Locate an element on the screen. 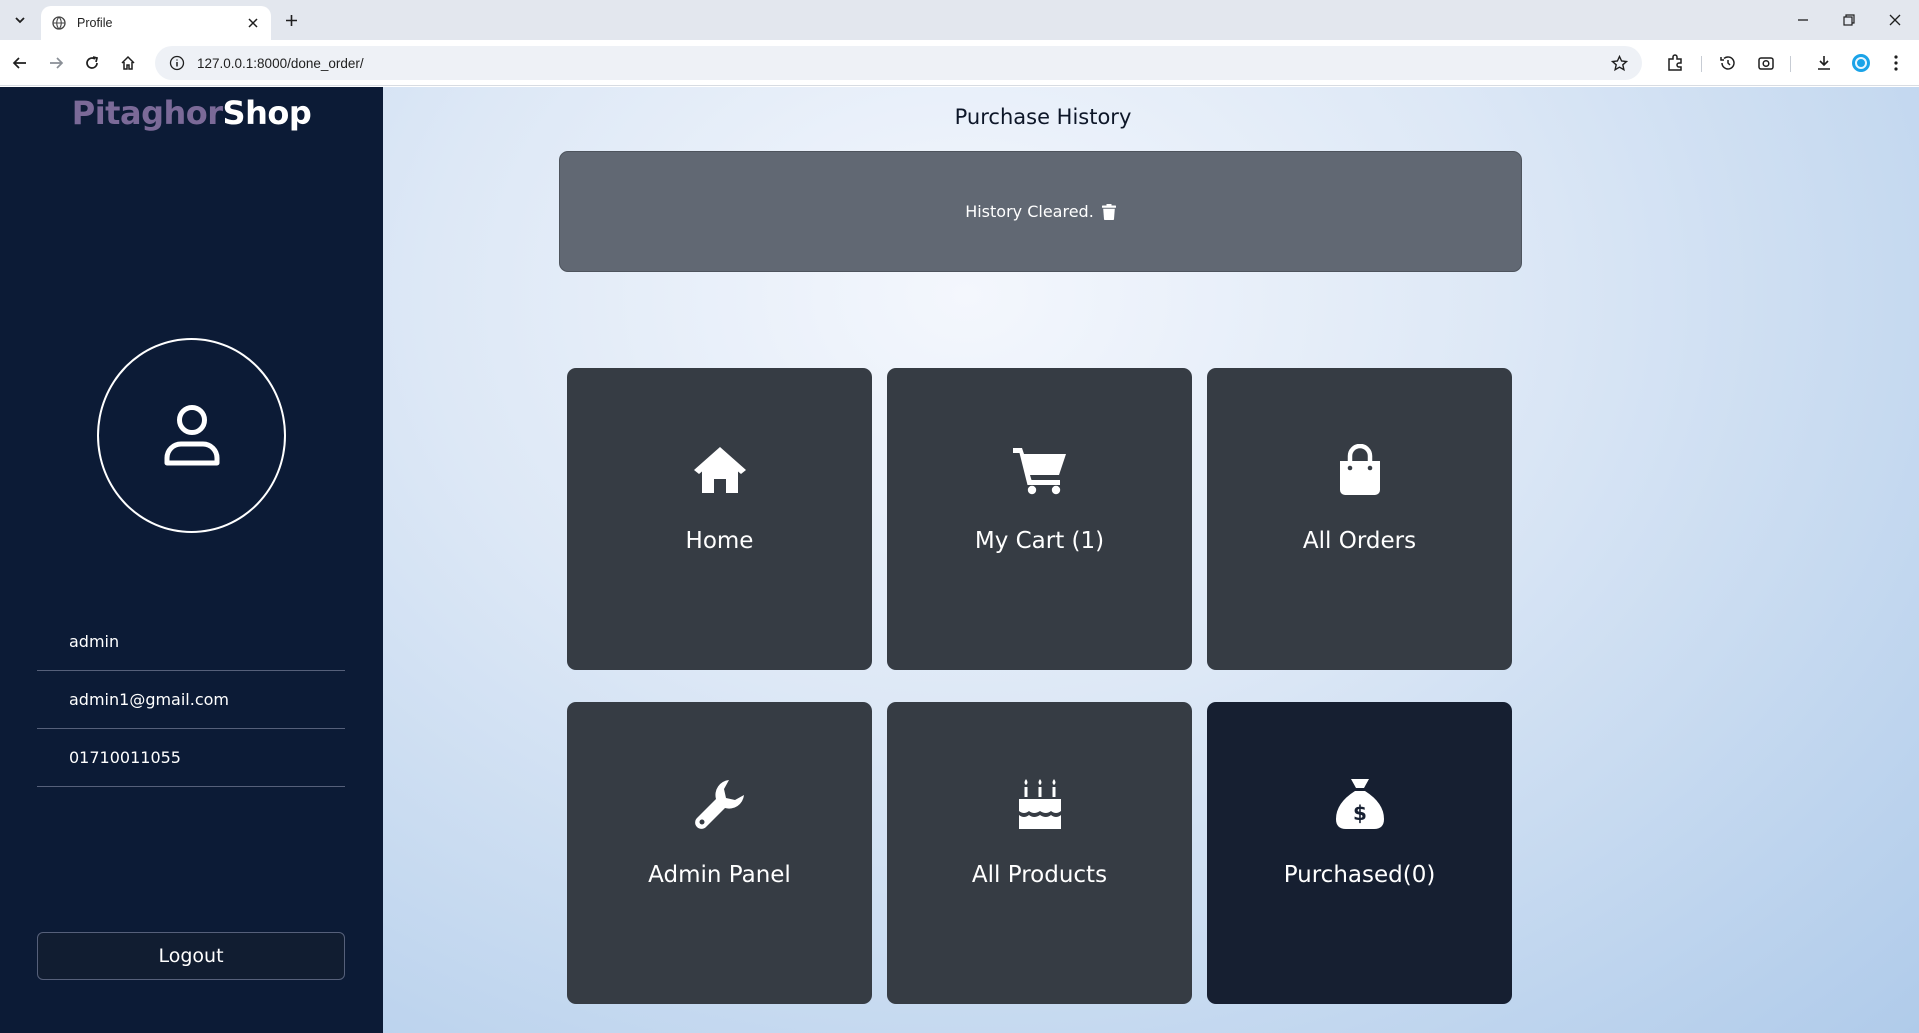 Image resolution: width=1919 pixels, height=1033 pixels. profile-button is located at coordinates (1861, 63).